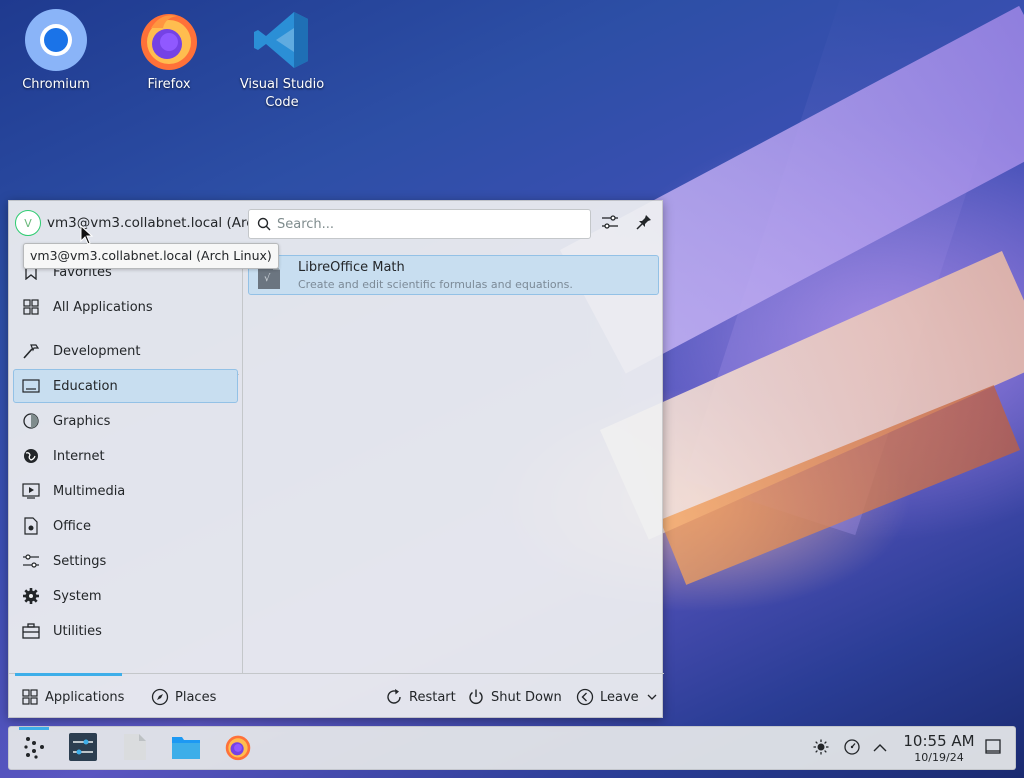 The height and width of the screenshot is (778, 1024). I want to click on network-gauge-icon, so click(852, 749).